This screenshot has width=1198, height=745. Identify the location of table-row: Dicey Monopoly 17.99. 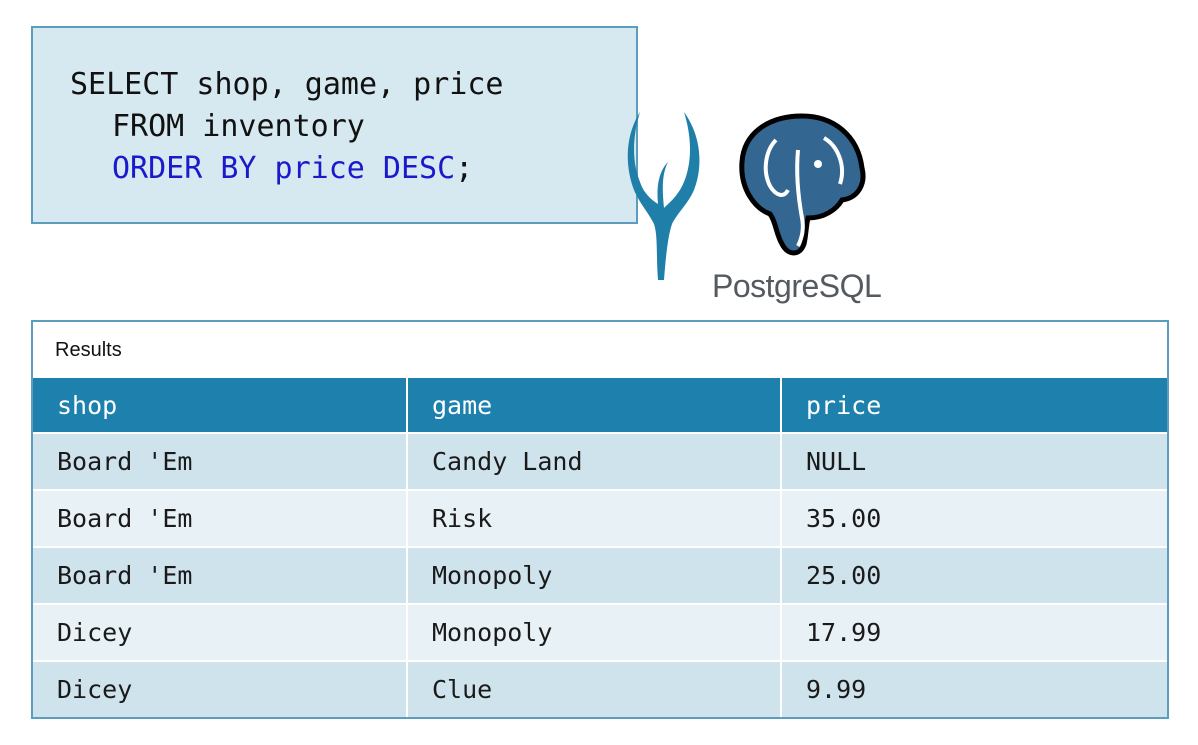
(600, 632).